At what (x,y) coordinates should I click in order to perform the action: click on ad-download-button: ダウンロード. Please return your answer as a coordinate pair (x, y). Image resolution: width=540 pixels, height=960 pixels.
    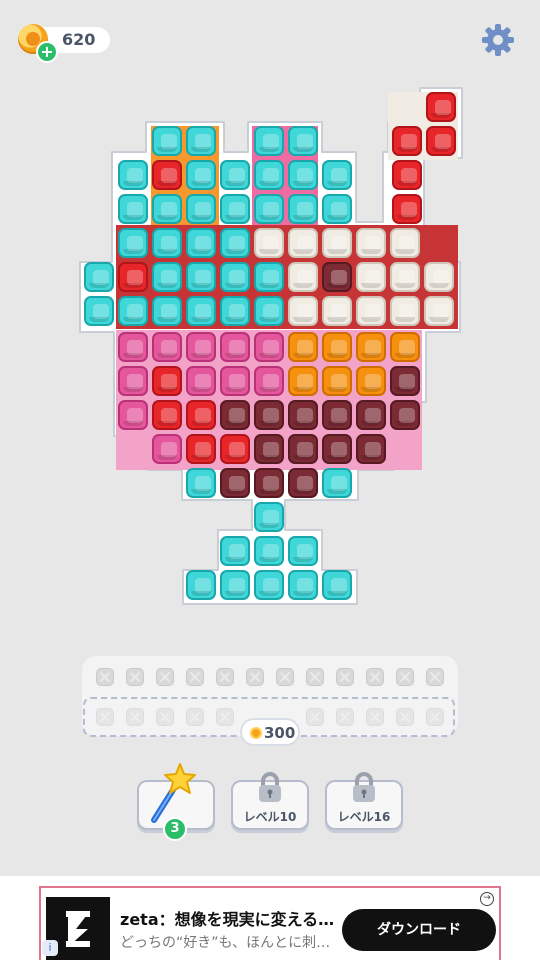
    Looking at the image, I should click on (419, 930).